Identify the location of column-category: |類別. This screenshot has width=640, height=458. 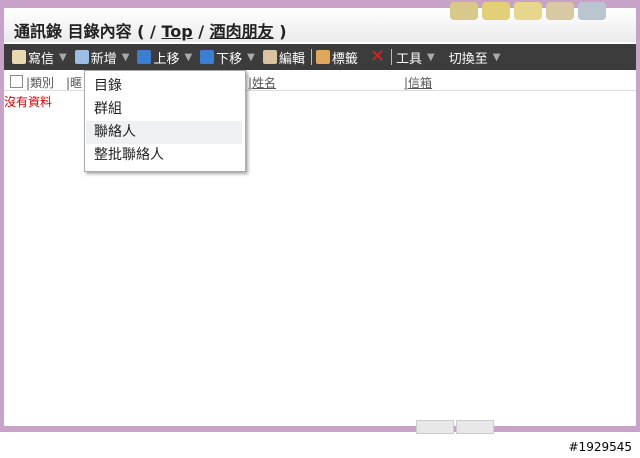
(40, 82).